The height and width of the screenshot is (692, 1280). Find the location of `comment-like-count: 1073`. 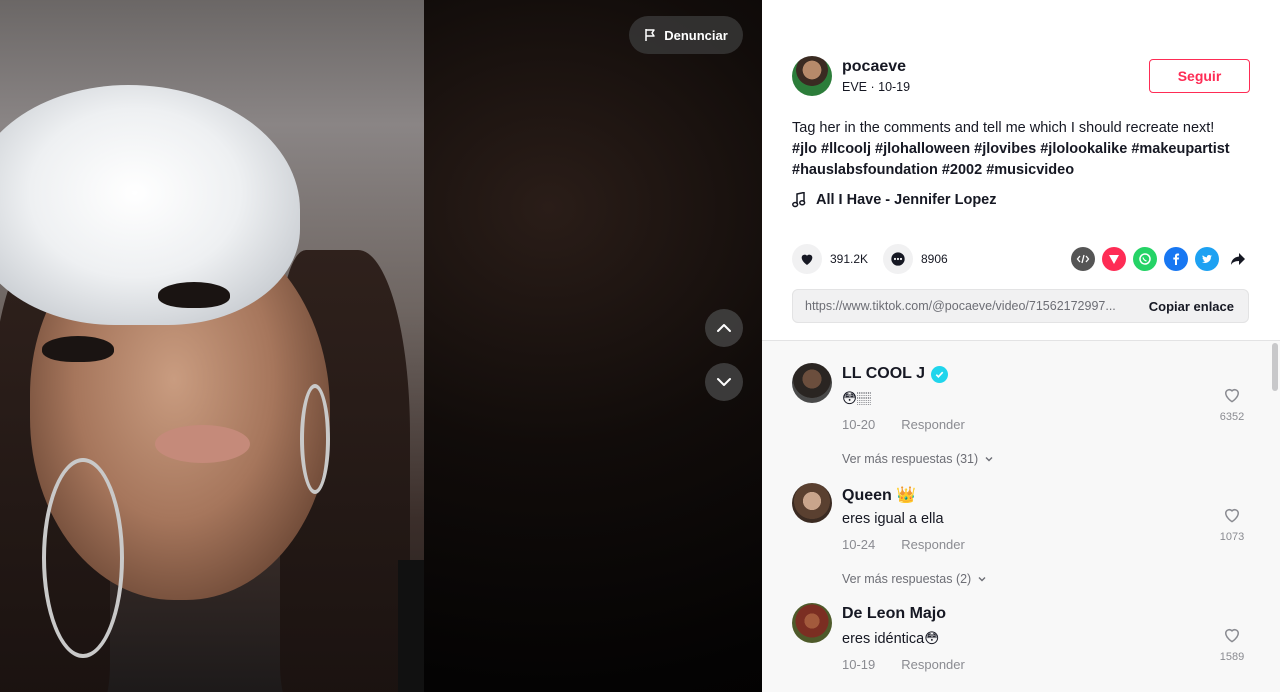

comment-like-count: 1073 is located at coordinates (1232, 537).